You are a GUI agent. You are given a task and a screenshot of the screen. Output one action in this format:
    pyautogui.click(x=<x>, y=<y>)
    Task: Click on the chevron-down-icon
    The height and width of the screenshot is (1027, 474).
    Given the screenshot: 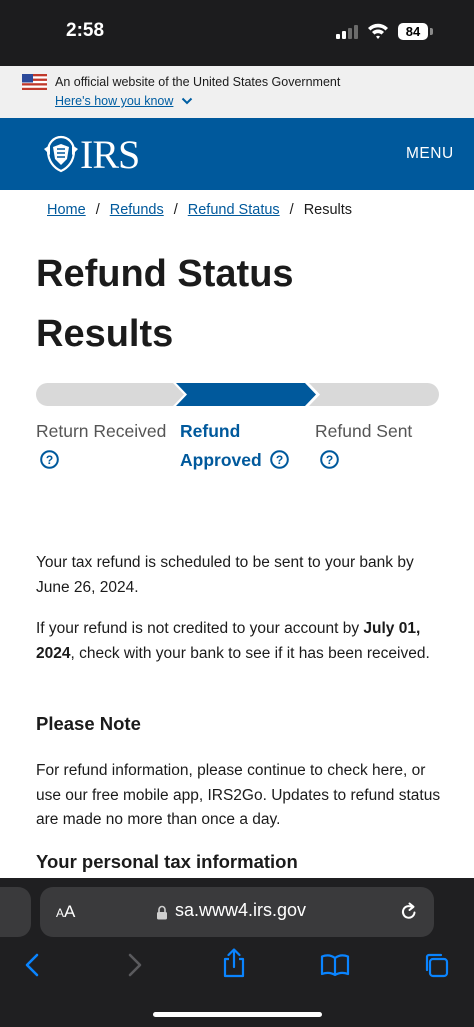 What is the action you would take?
    pyautogui.click(x=187, y=101)
    